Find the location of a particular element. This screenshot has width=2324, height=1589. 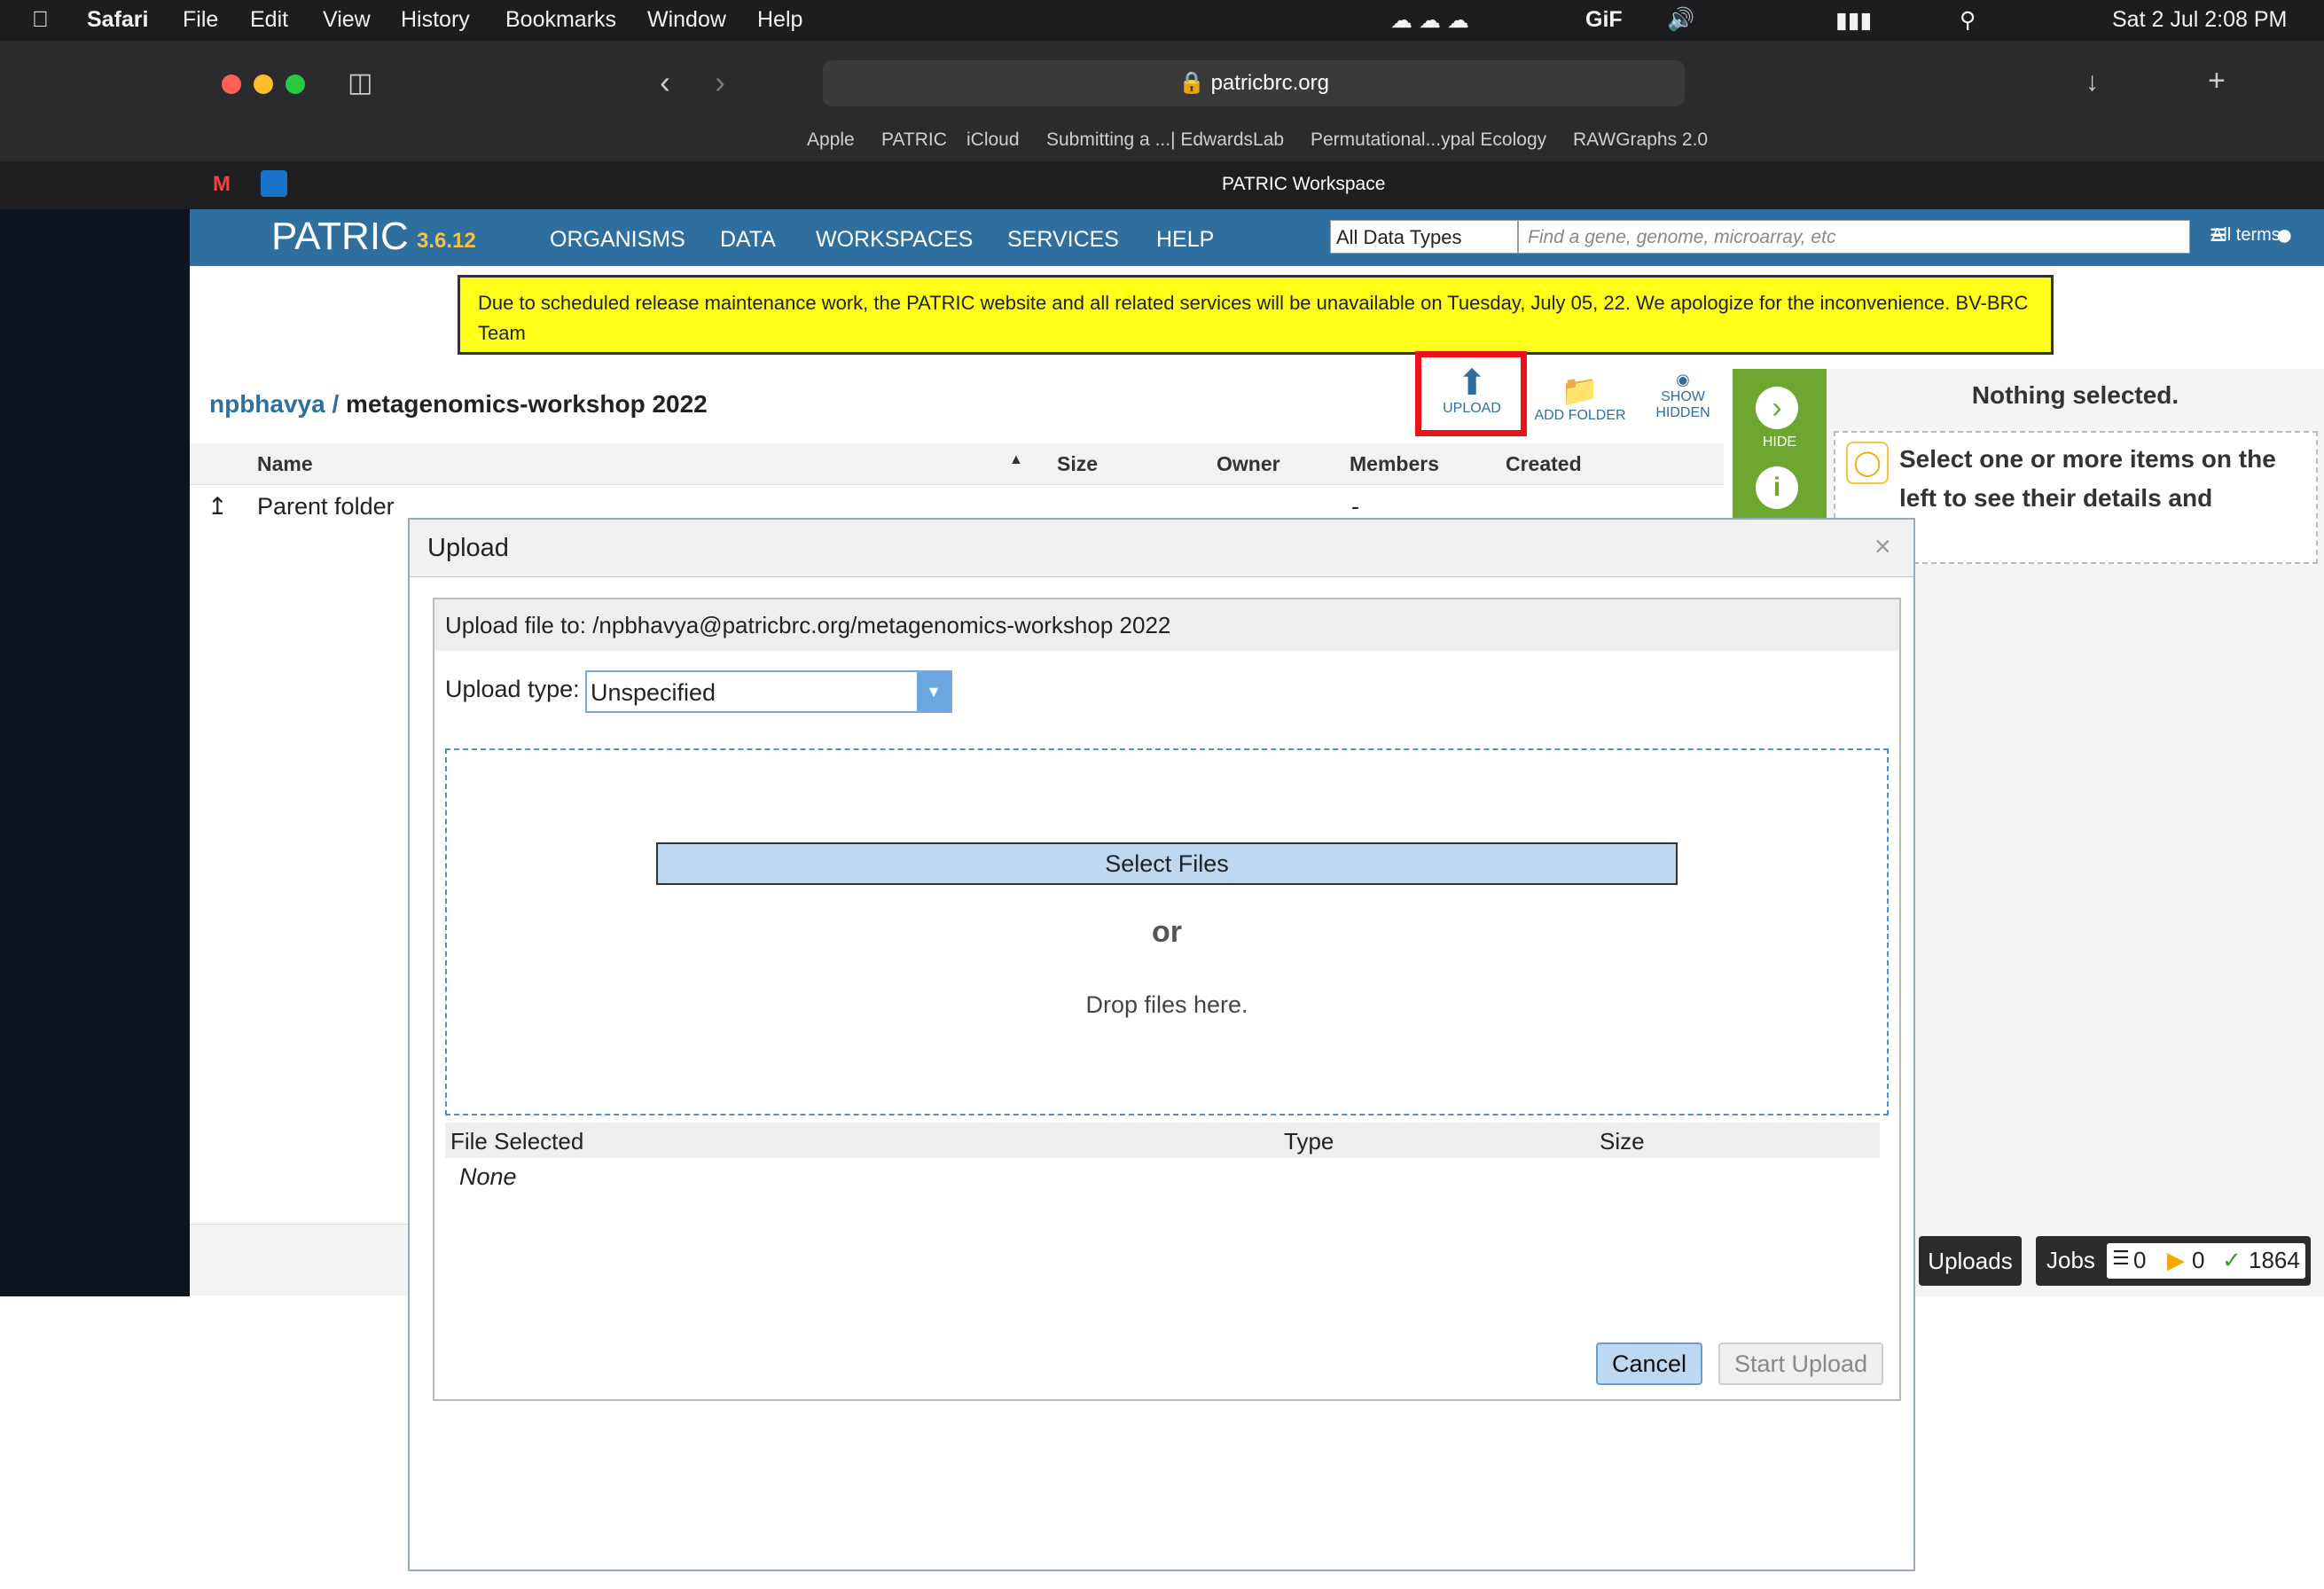

col-name: Name is located at coordinates (285, 464).